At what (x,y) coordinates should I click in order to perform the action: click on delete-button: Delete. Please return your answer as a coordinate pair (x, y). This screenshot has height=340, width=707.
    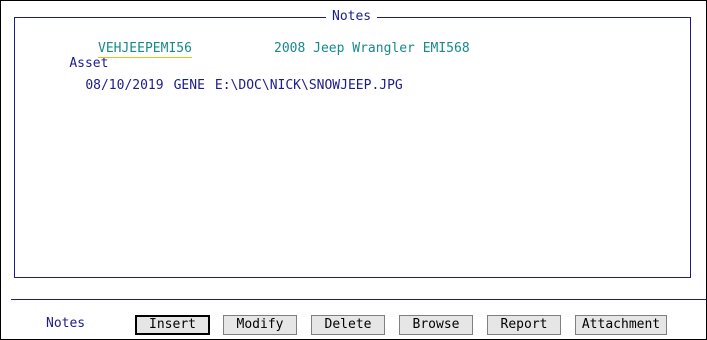
    Looking at the image, I should click on (348, 325).